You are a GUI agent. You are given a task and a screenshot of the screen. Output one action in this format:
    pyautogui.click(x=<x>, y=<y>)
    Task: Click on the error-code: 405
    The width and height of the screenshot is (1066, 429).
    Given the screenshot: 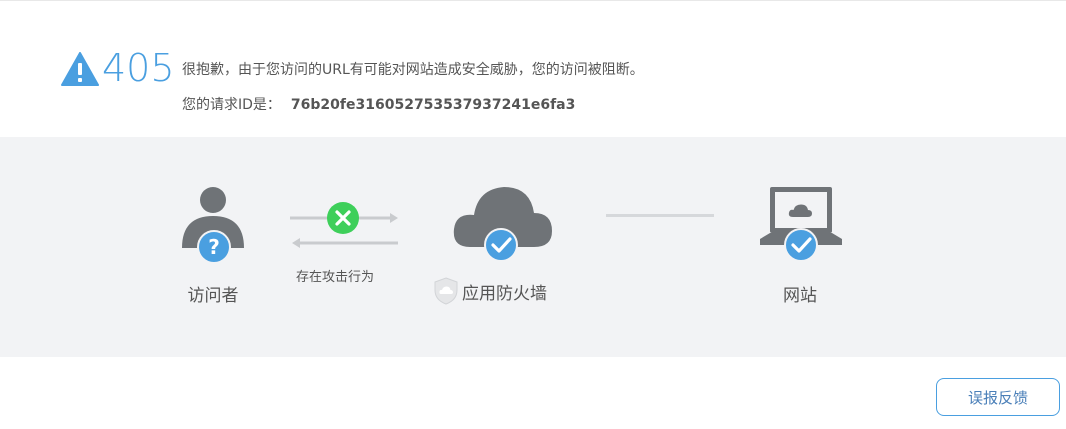 What is the action you would take?
    pyautogui.click(x=138, y=68)
    